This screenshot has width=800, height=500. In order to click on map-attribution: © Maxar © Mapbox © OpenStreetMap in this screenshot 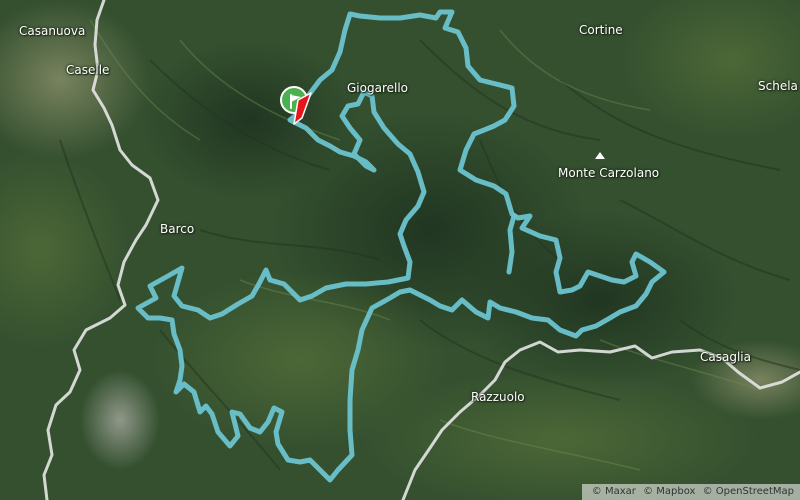, I will do `click(690, 492)`.